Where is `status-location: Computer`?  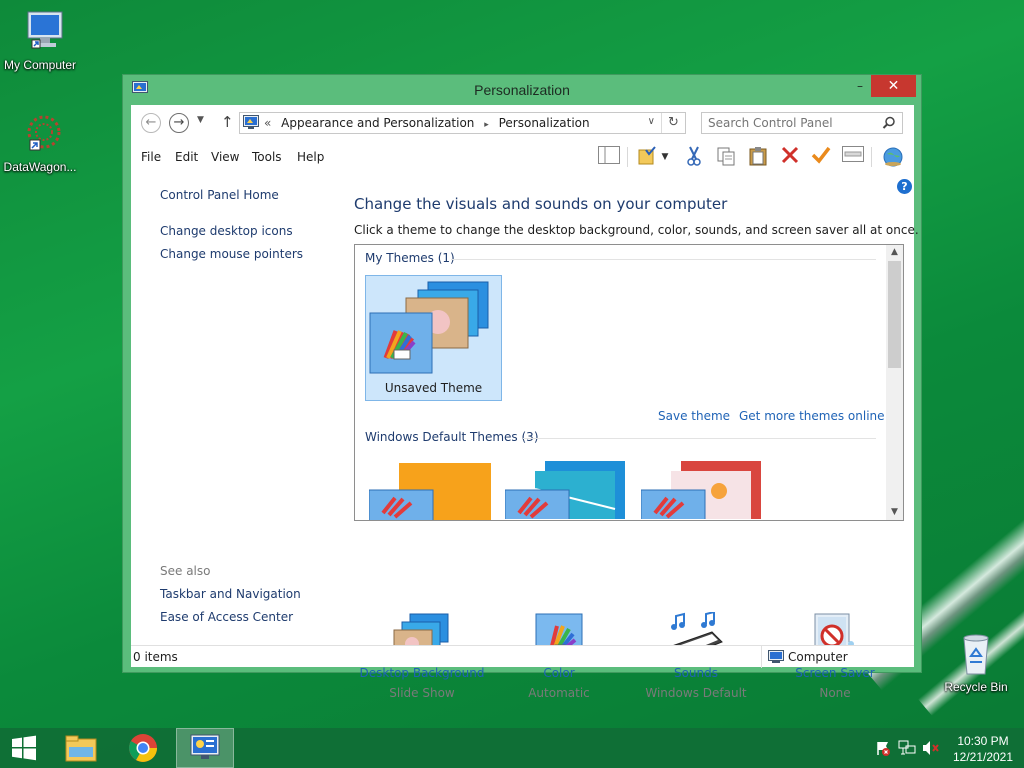 status-location: Computer is located at coordinates (818, 657).